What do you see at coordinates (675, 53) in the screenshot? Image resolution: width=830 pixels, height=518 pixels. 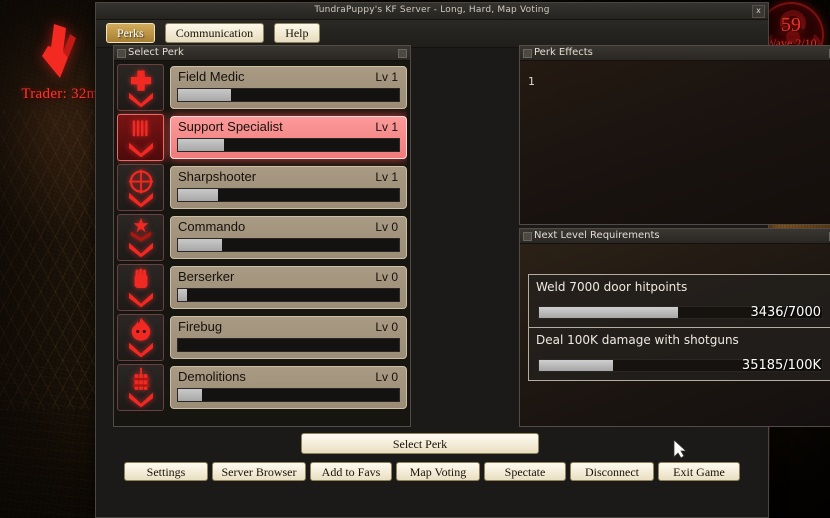 I see `perk-effects-panel-header: Perk Effects` at bounding box center [675, 53].